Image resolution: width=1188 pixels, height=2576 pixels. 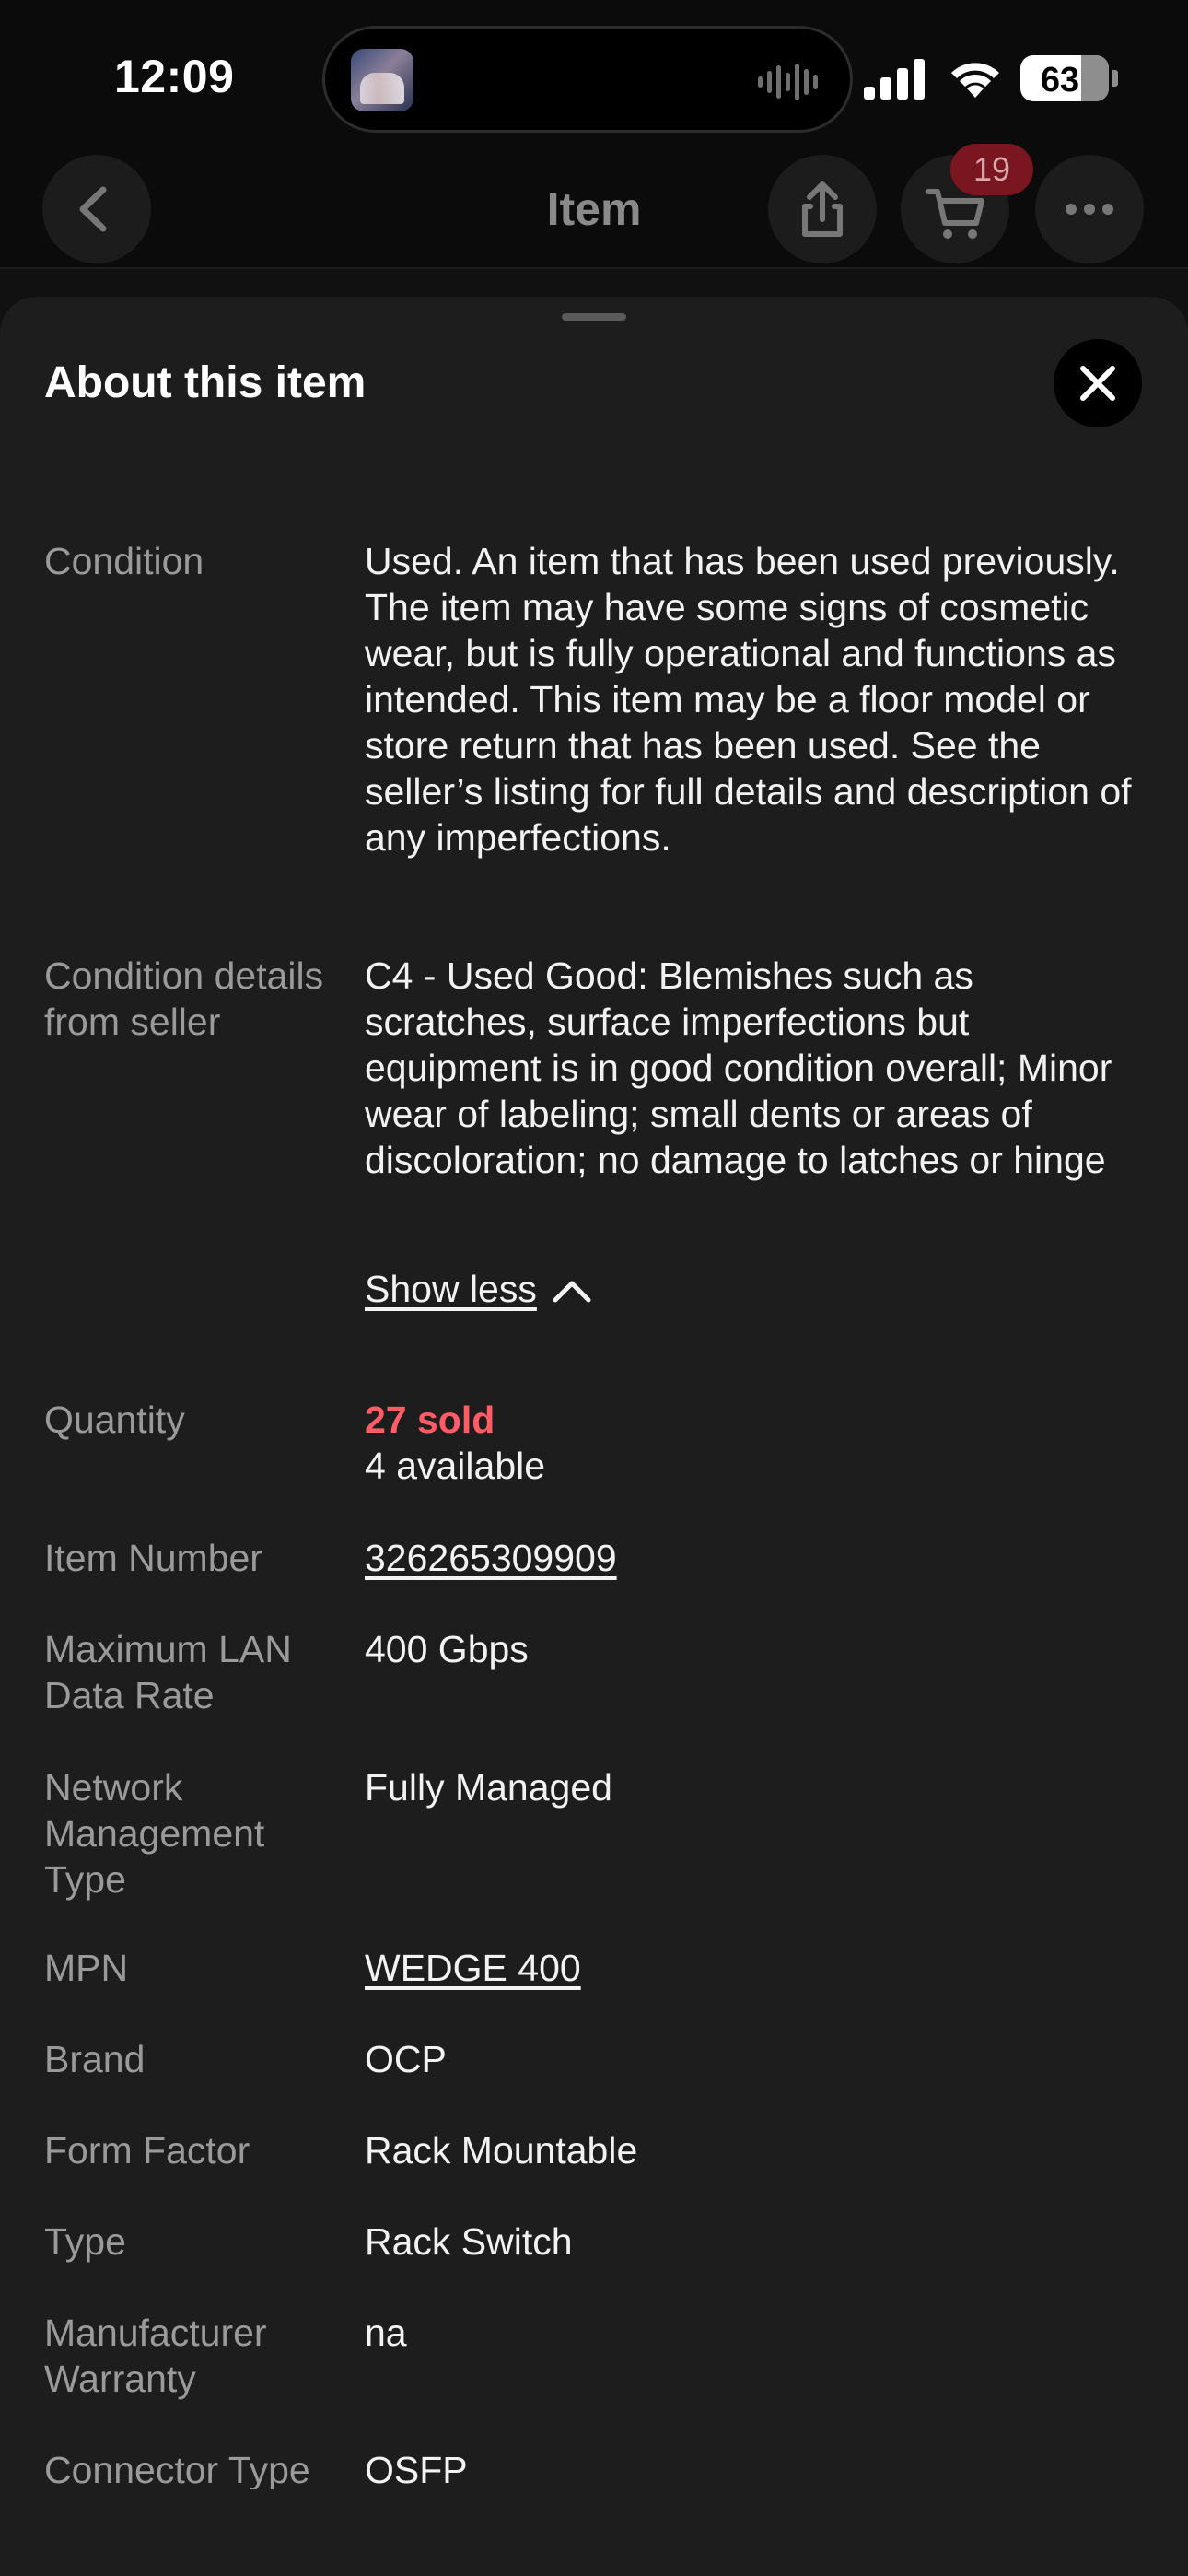 What do you see at coordinates (587, 79) in the screenshot?
I see `dynamic-island` at bounding box center [587, 79].